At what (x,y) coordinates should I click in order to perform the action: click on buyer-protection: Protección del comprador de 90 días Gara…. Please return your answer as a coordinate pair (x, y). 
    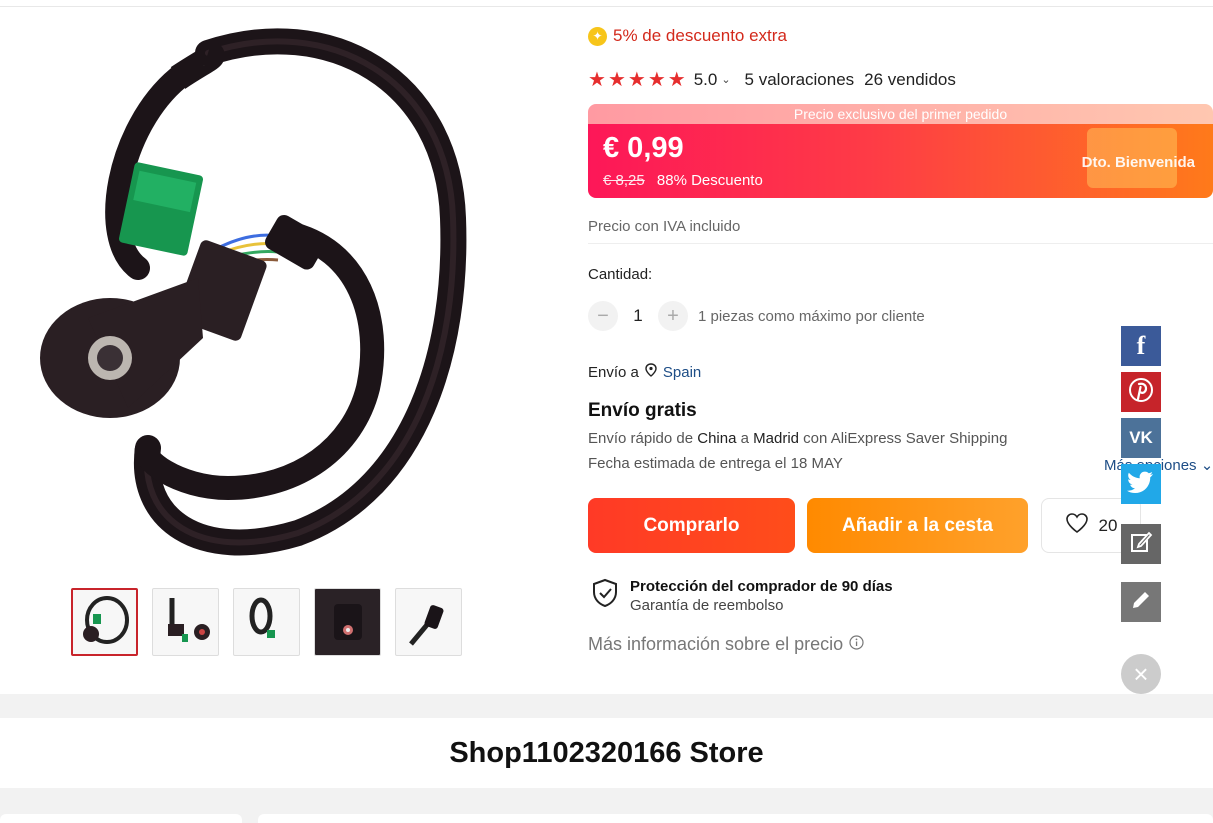
    Looking at the image, I should click on (742, 596).